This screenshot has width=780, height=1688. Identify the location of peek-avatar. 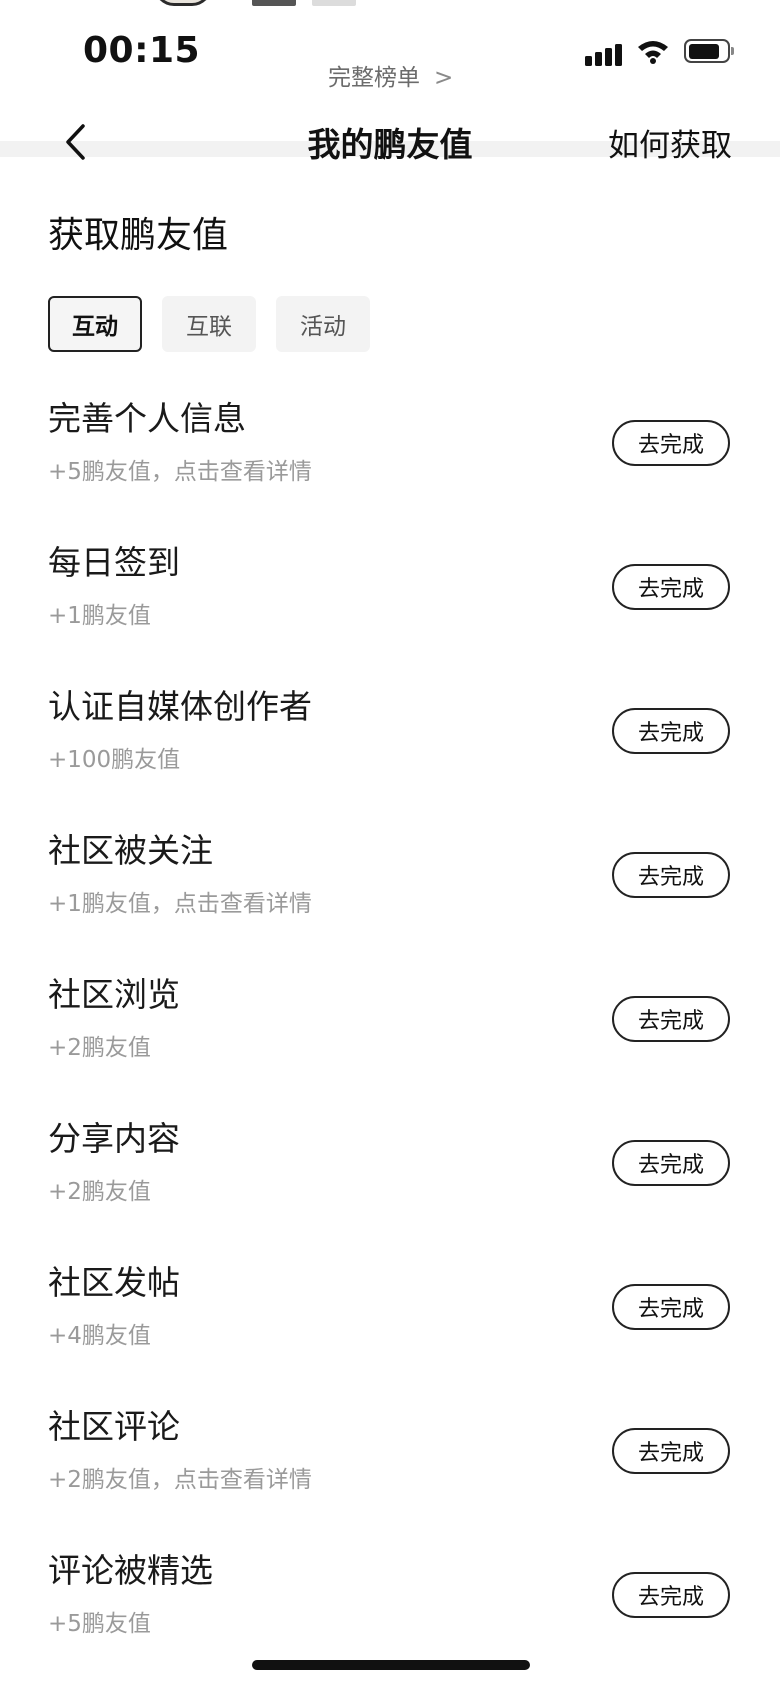
(183, 3).